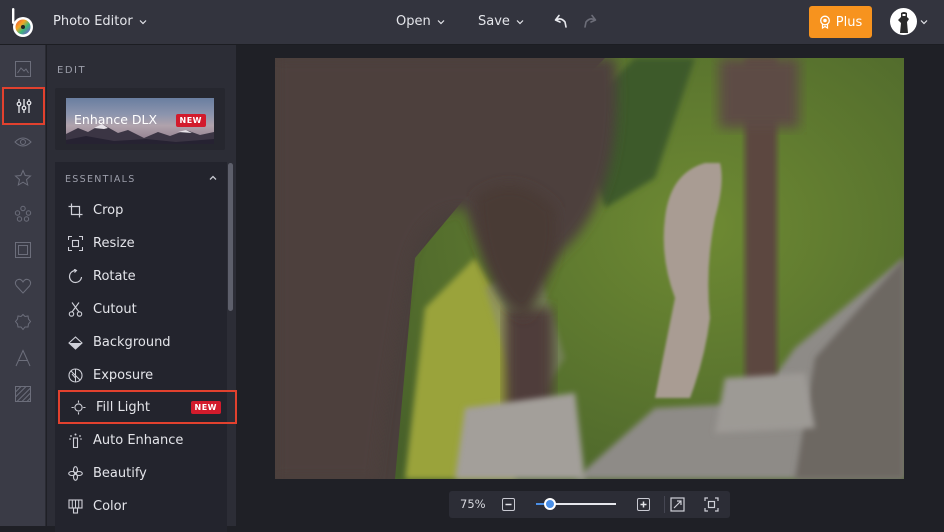 This screenshot has height=532, width=944. I want to click on tool-background: Background, so click(141, 342).